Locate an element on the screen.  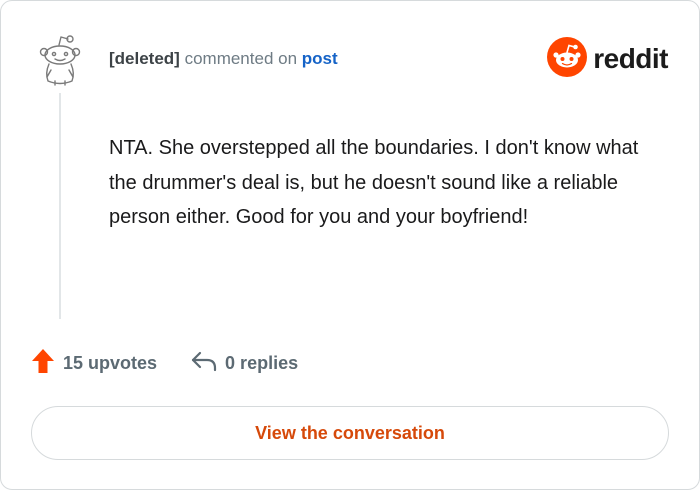
replies-button: 0 replies is located at coordinates (244, 363).